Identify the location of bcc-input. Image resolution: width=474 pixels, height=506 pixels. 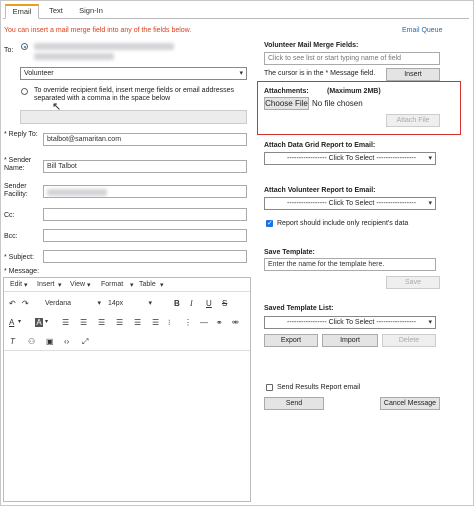
(145, 235).